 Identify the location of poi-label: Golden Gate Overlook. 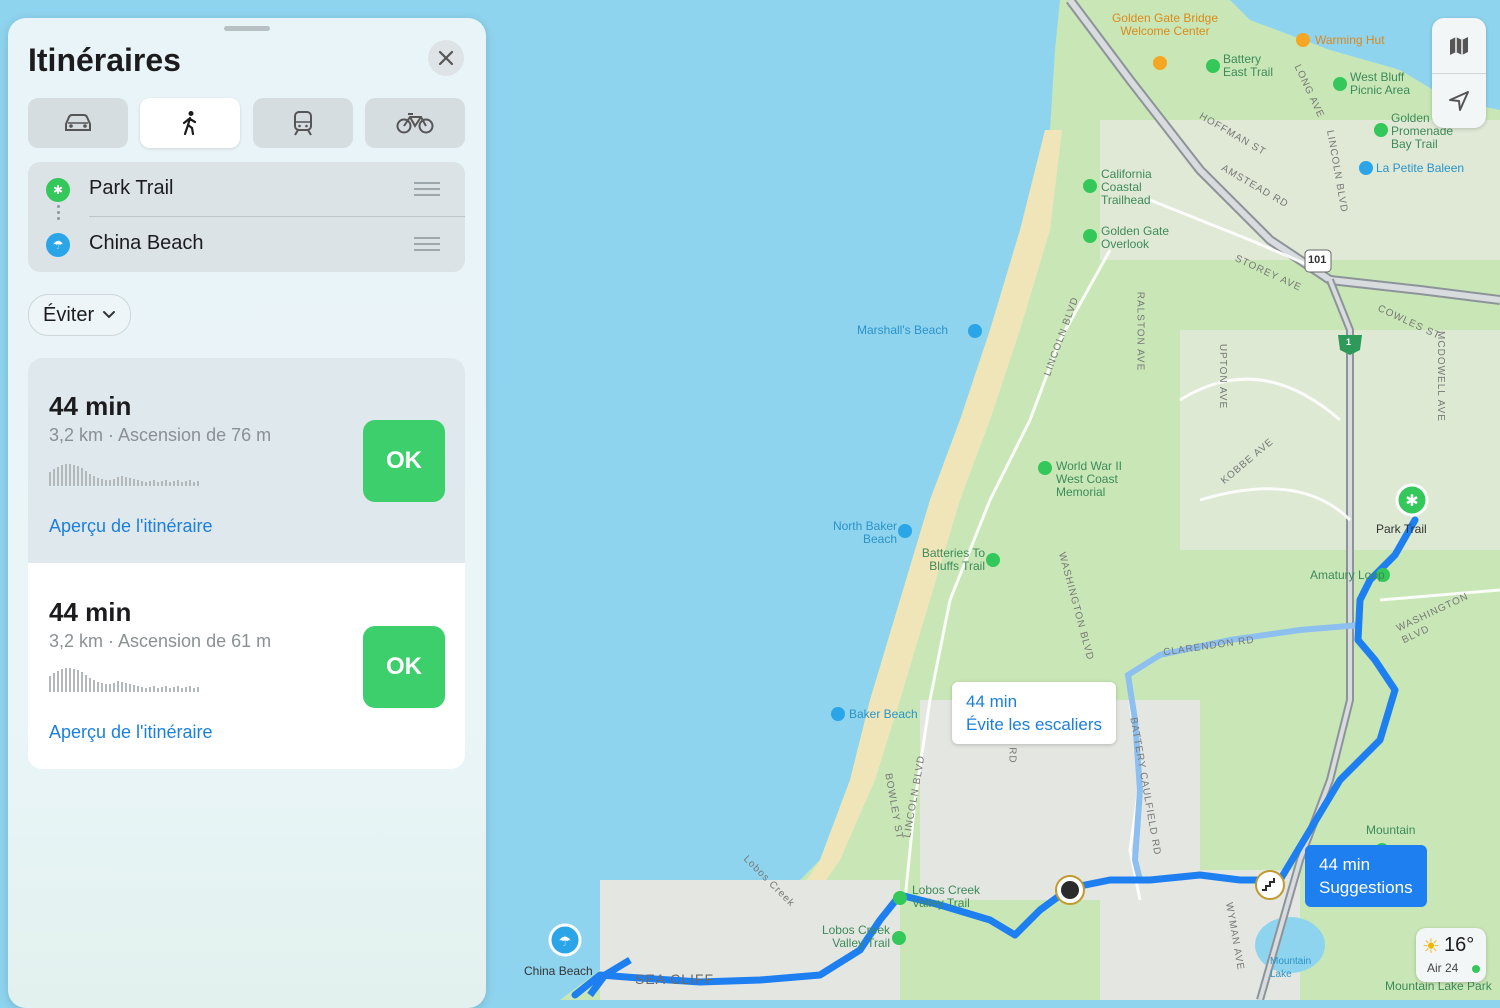
(1141, 238).